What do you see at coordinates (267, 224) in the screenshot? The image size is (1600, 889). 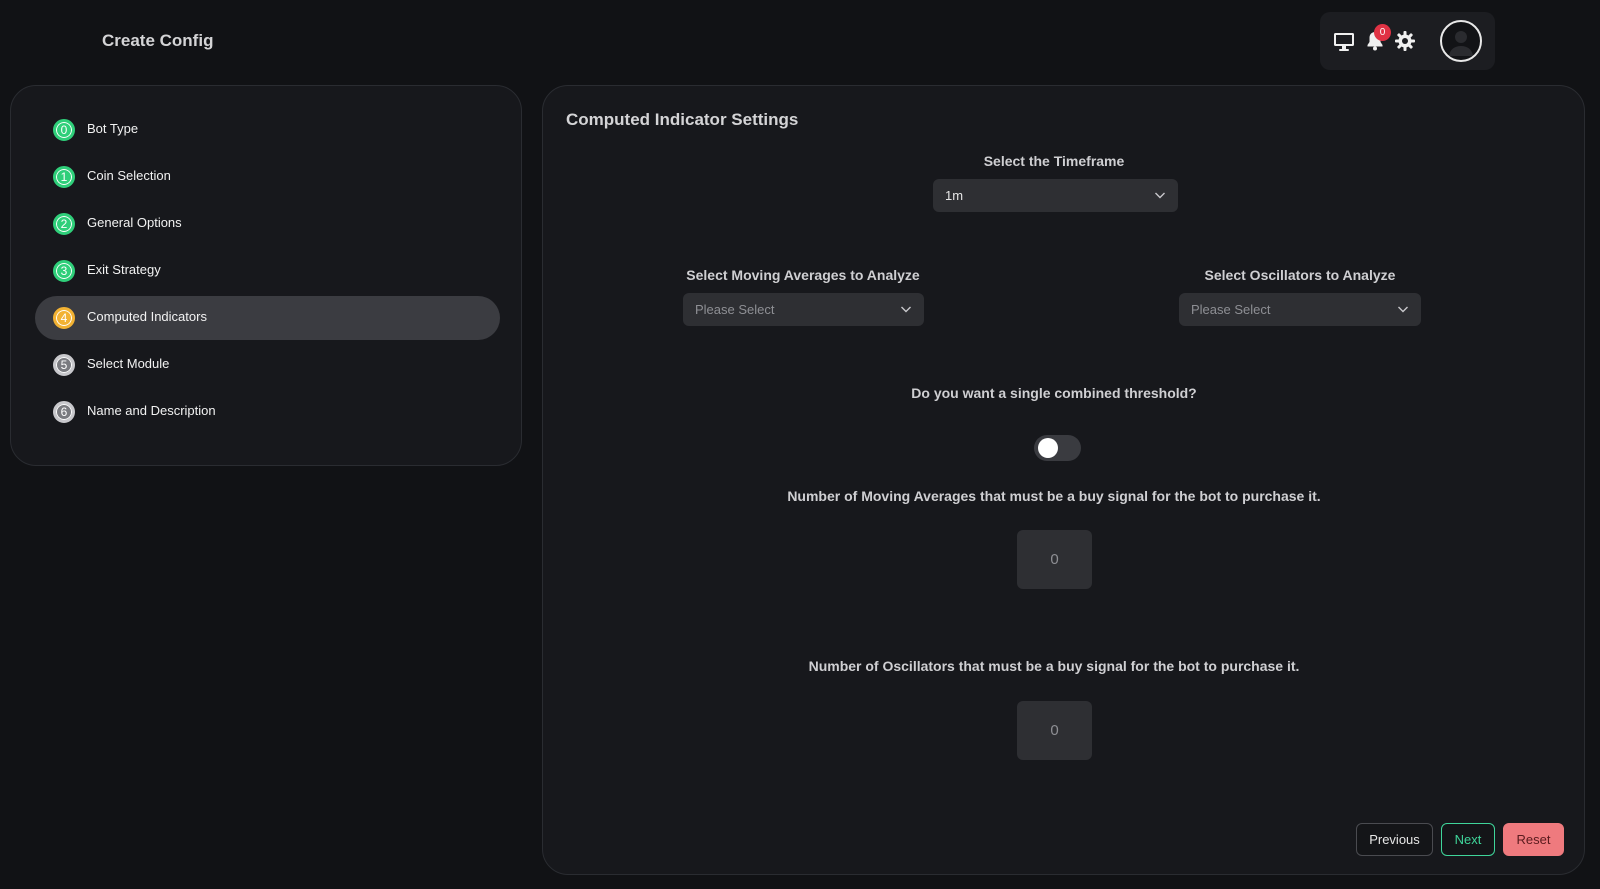 I see `step-general-options: 2 General Options` at bounding box center [267, 224].